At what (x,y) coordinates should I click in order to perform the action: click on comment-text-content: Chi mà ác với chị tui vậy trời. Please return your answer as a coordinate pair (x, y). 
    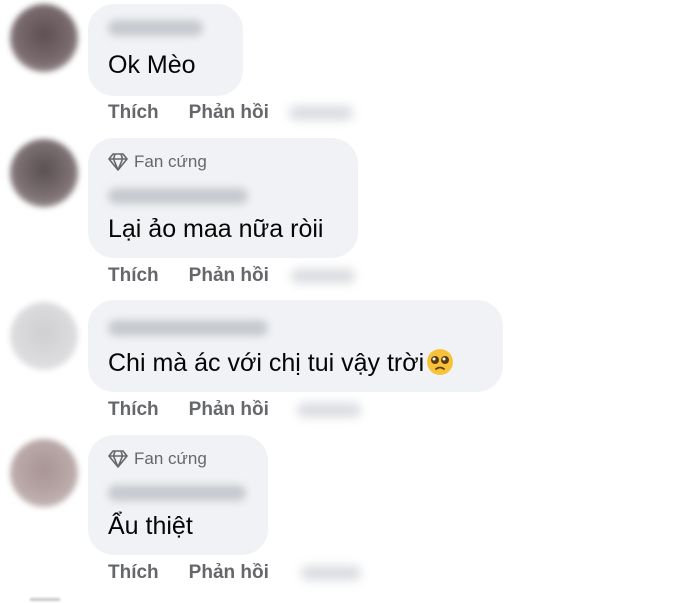
    Looking at the image, I should click on (266, 363).